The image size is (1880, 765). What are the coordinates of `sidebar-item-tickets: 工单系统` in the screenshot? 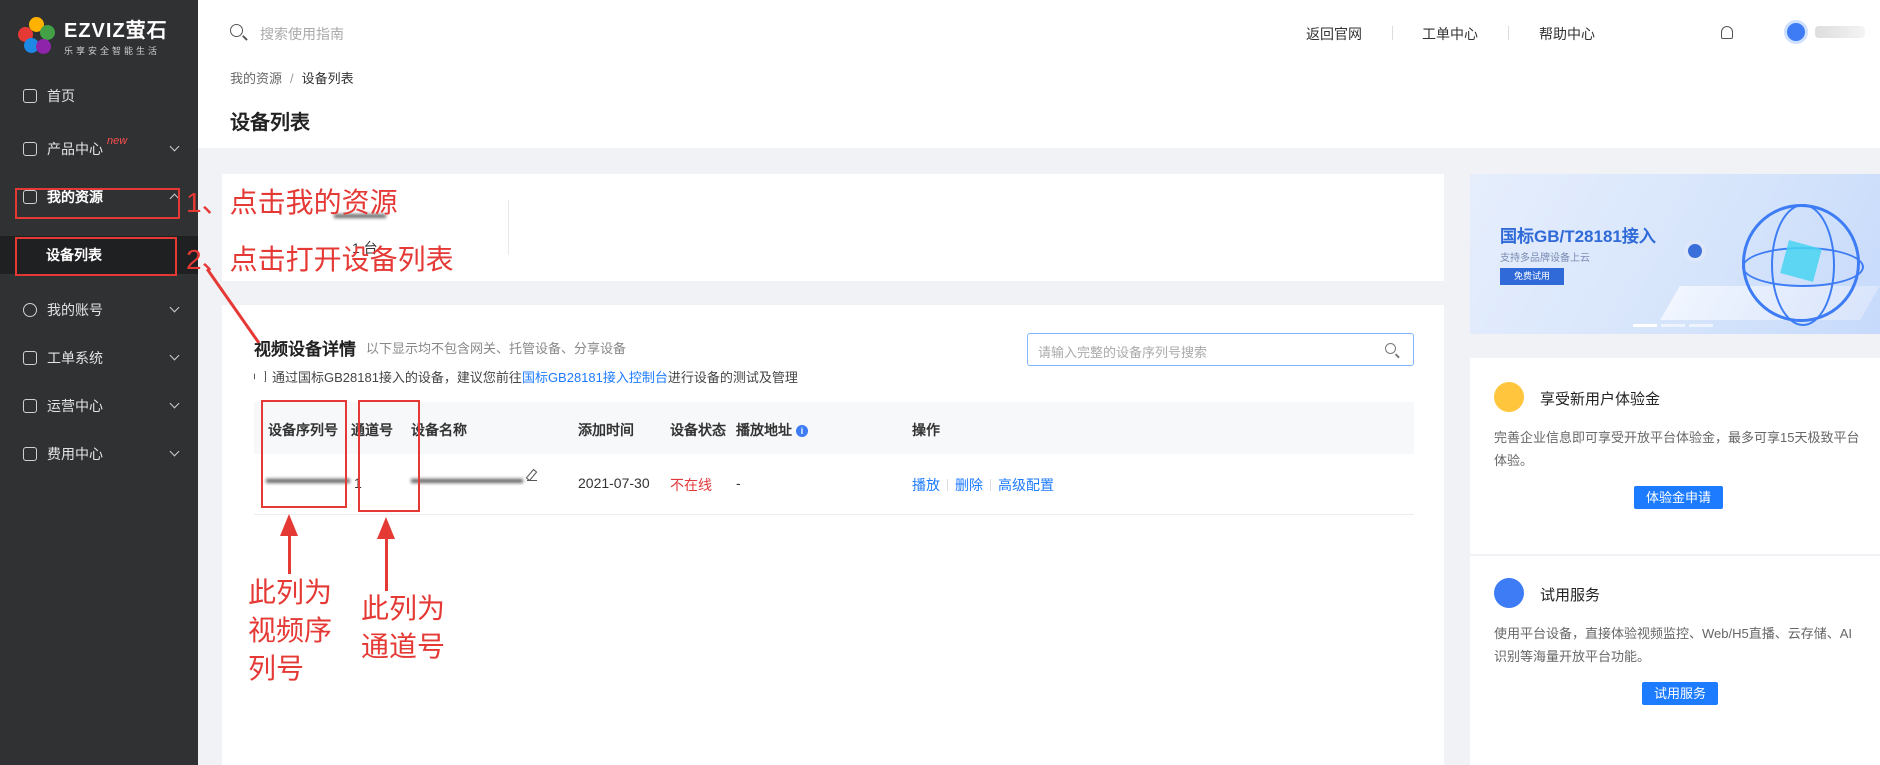 It's located at (99, 358).